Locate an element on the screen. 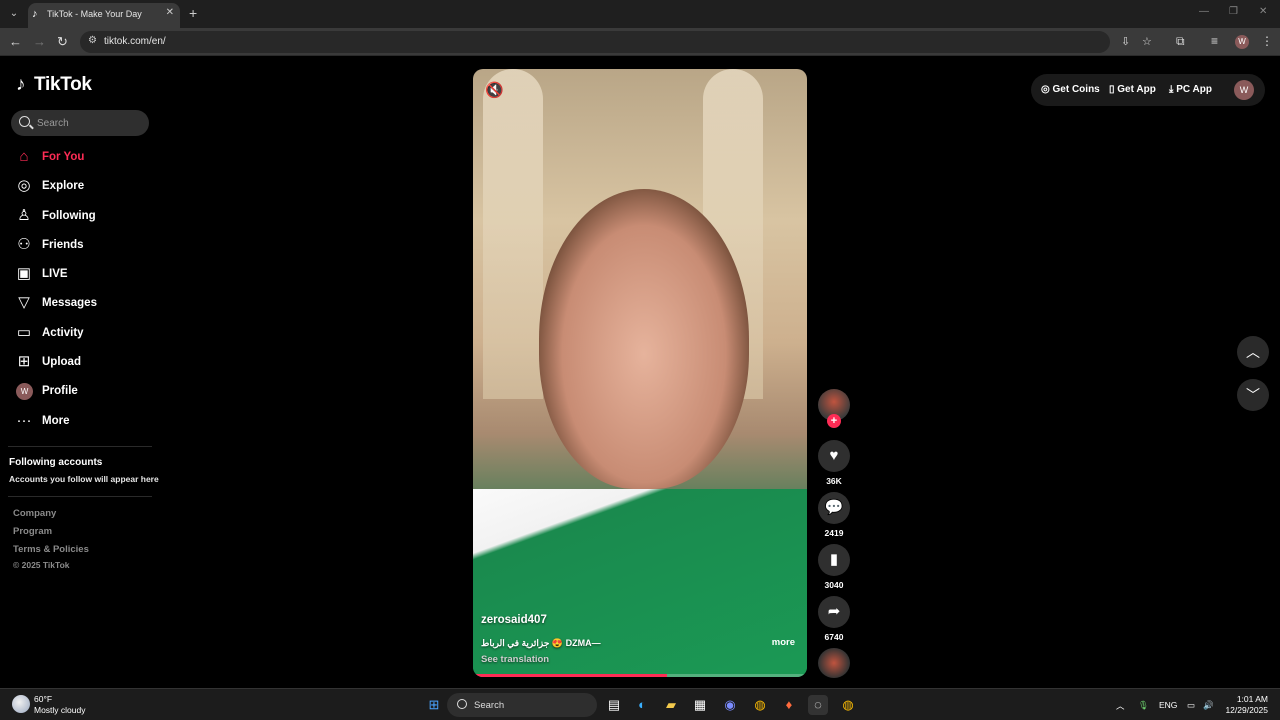  save-button: ▮ is located at coordinates (834, 560).